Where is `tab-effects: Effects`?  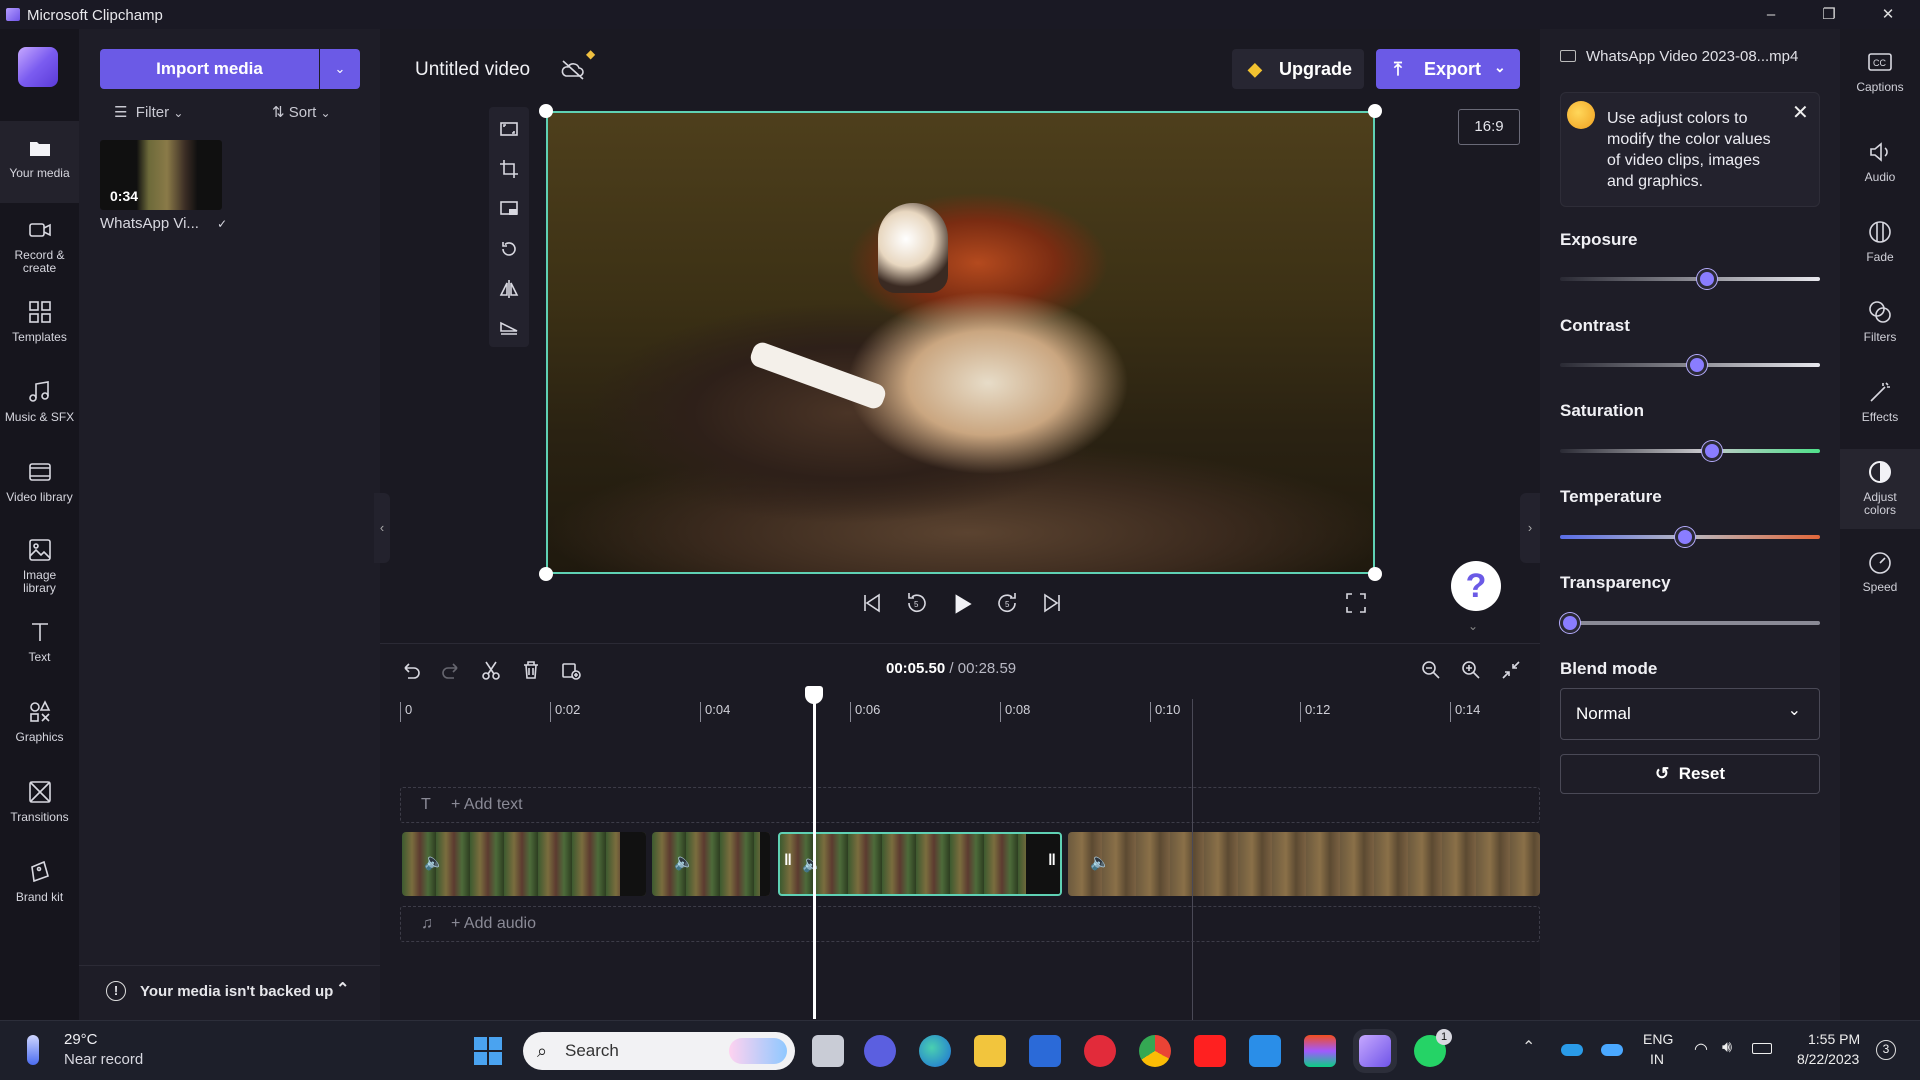
tab-effects: Effects is located at coordinates (1880, 409).